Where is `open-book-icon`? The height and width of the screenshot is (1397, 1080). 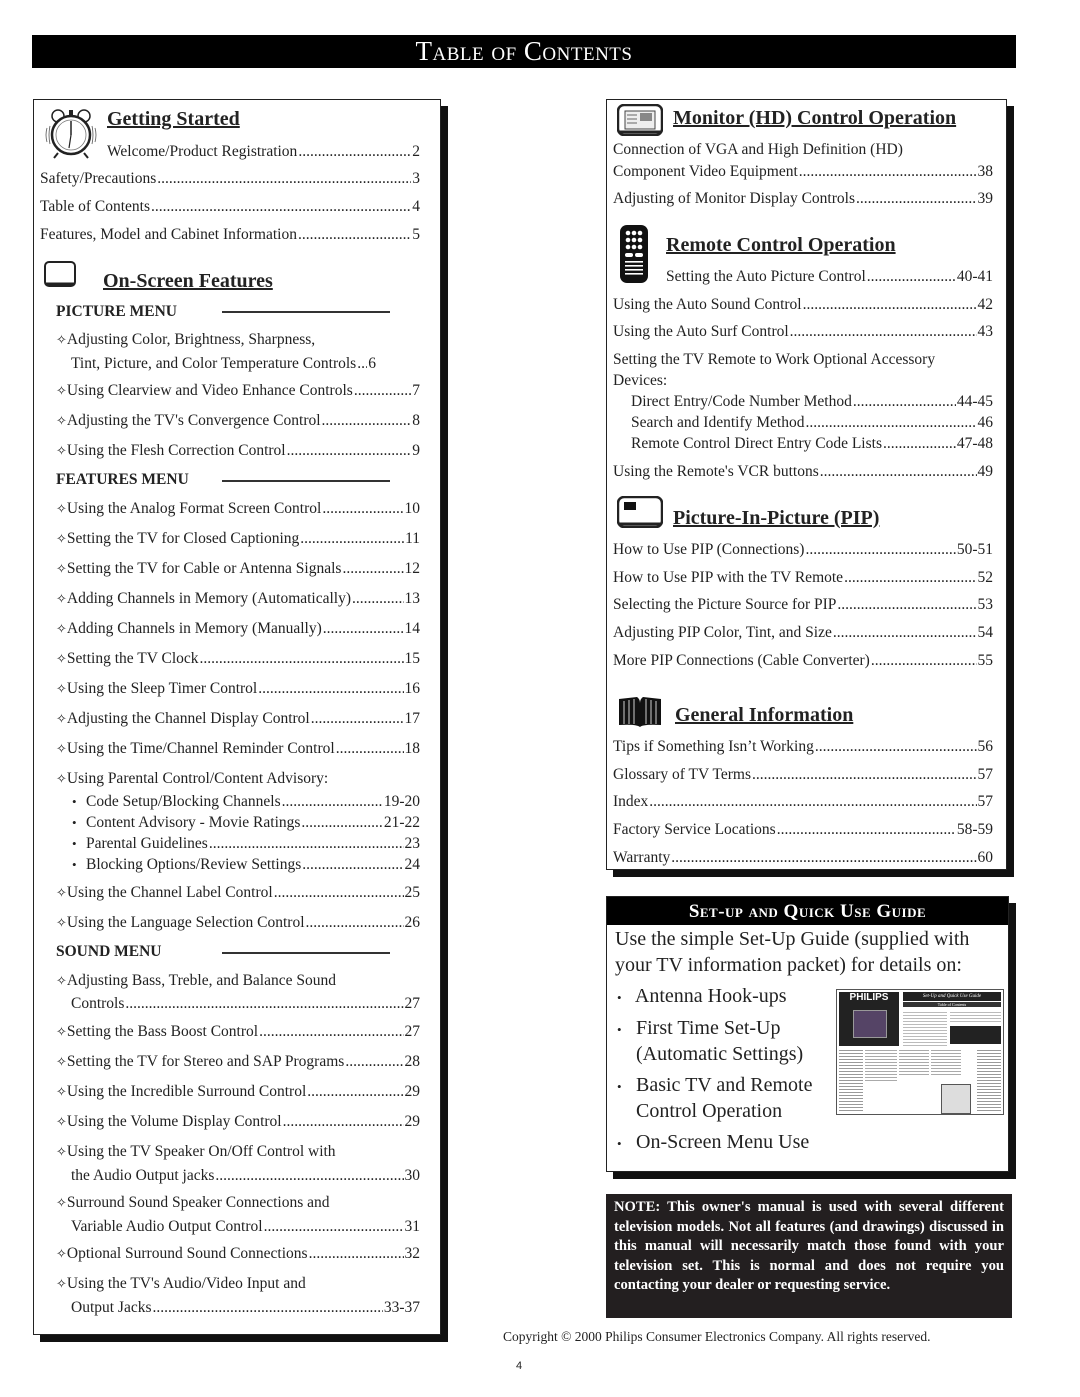
open-book-icon is located at coordinates (640, 712).